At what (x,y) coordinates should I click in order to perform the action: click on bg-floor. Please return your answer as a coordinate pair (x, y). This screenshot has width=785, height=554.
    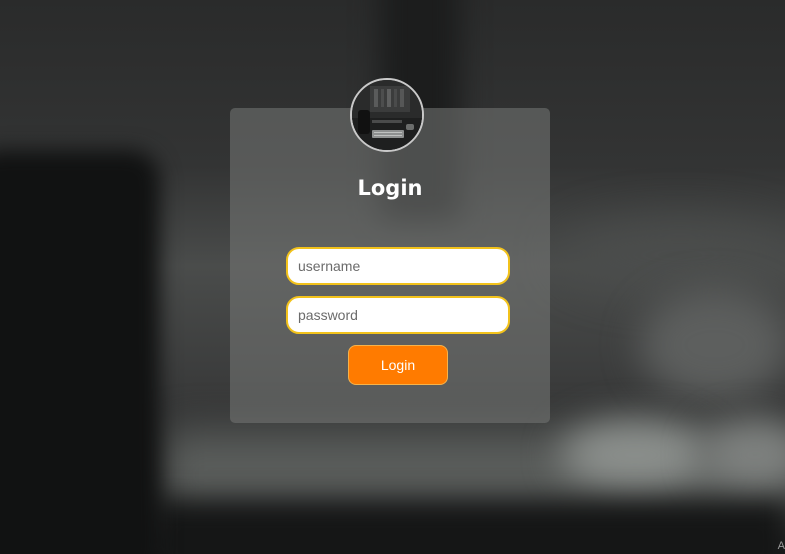
    Looking at the image, I should click on (467, 527).